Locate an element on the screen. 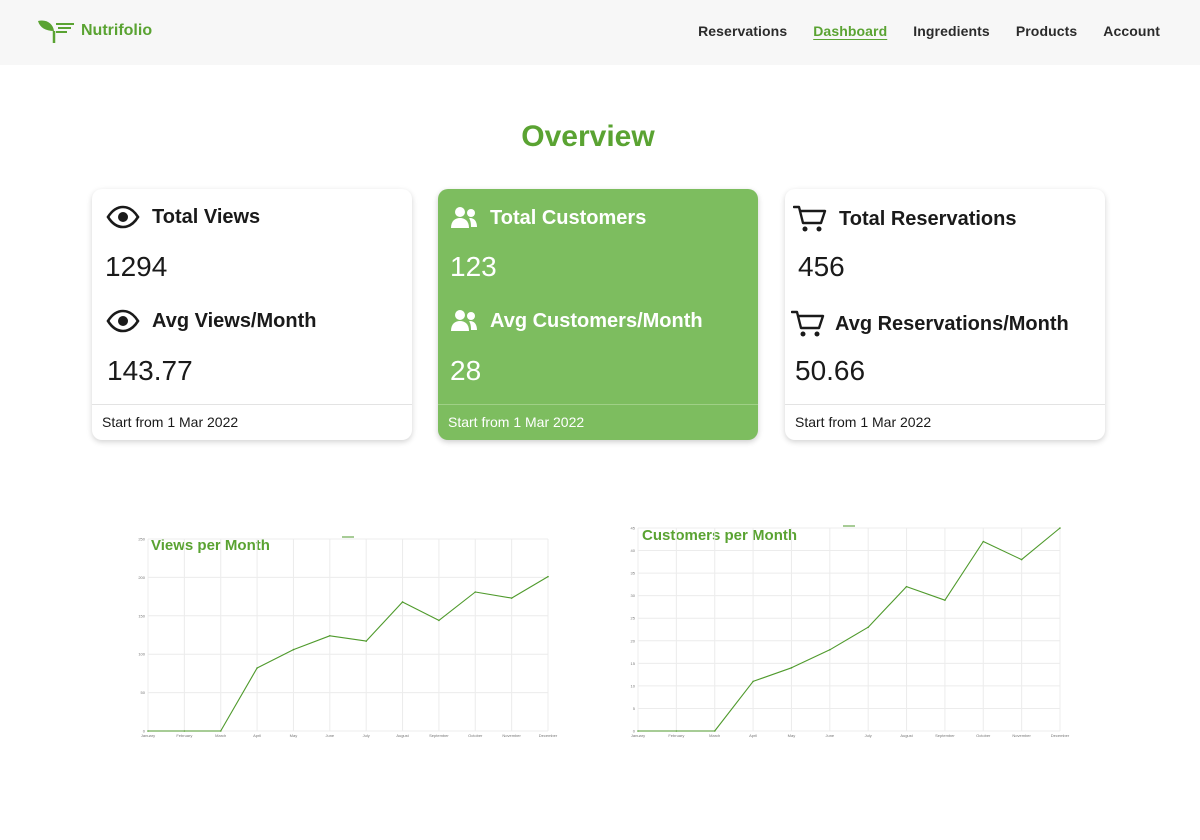 The height and width of the screenshot is (840, 1200). total-customers-header: Total Customers is located at coordinates (548, 218).